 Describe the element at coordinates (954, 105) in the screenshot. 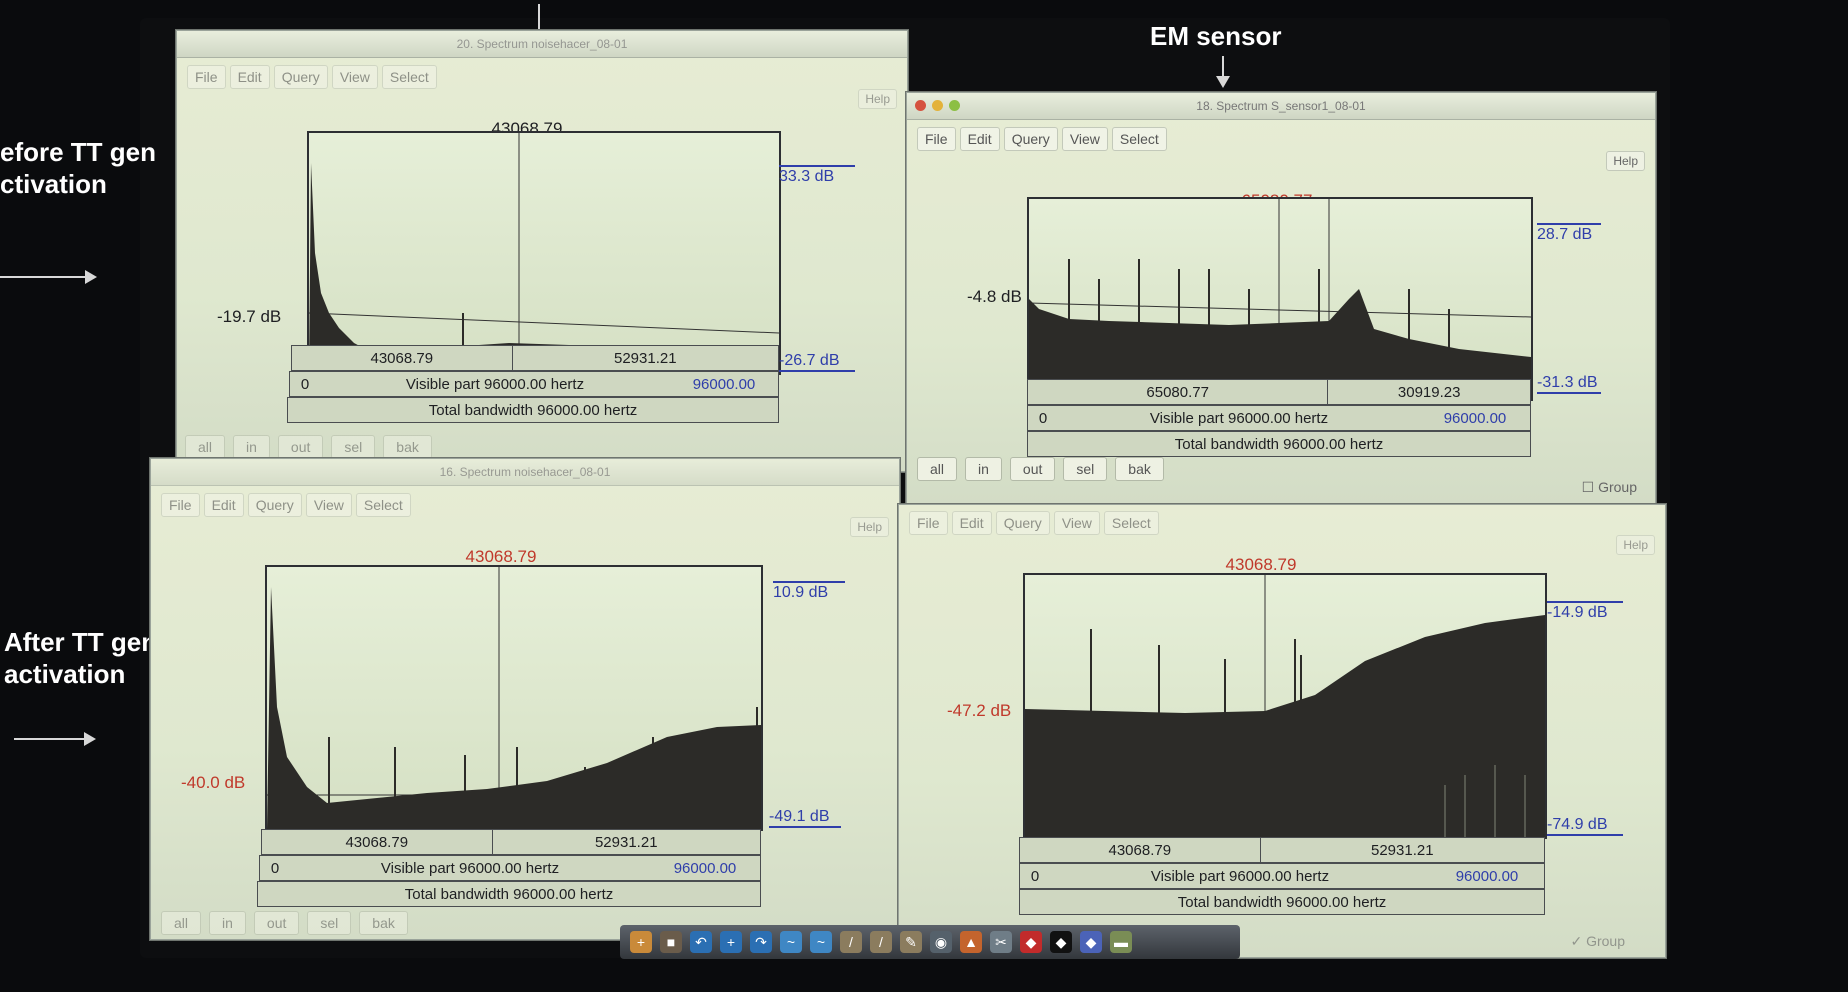

I see `zoom-icon` at that location.